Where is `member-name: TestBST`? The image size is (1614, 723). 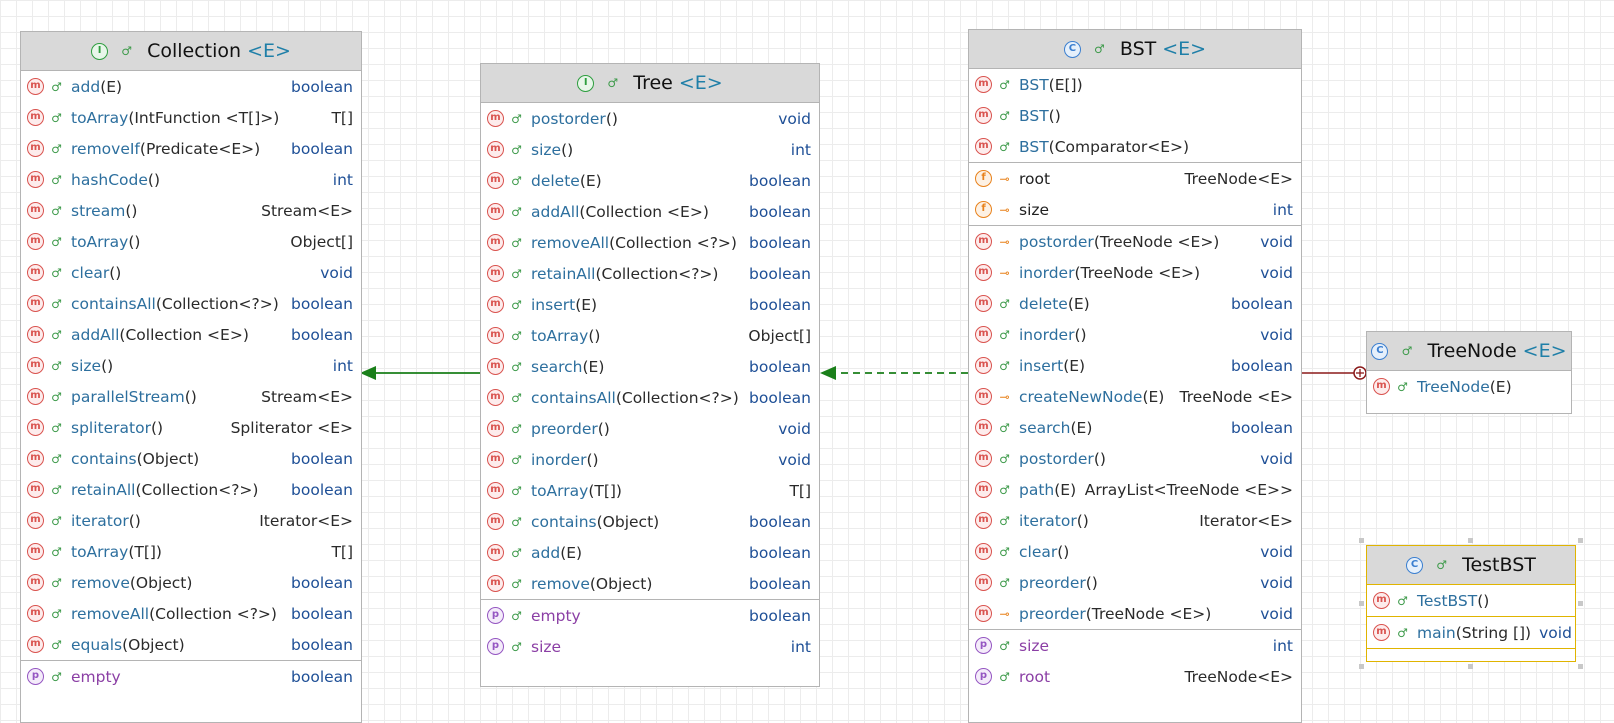
member-name: TestBST is located at coordinates (1447, 600).